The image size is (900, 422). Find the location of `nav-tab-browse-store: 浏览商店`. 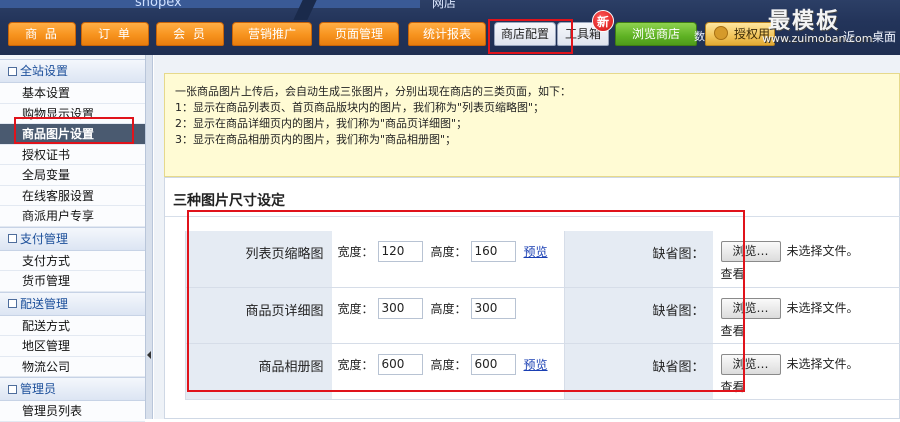

nav-tab-browse-store: 浏览商店 is located at coordinates (656, 34).